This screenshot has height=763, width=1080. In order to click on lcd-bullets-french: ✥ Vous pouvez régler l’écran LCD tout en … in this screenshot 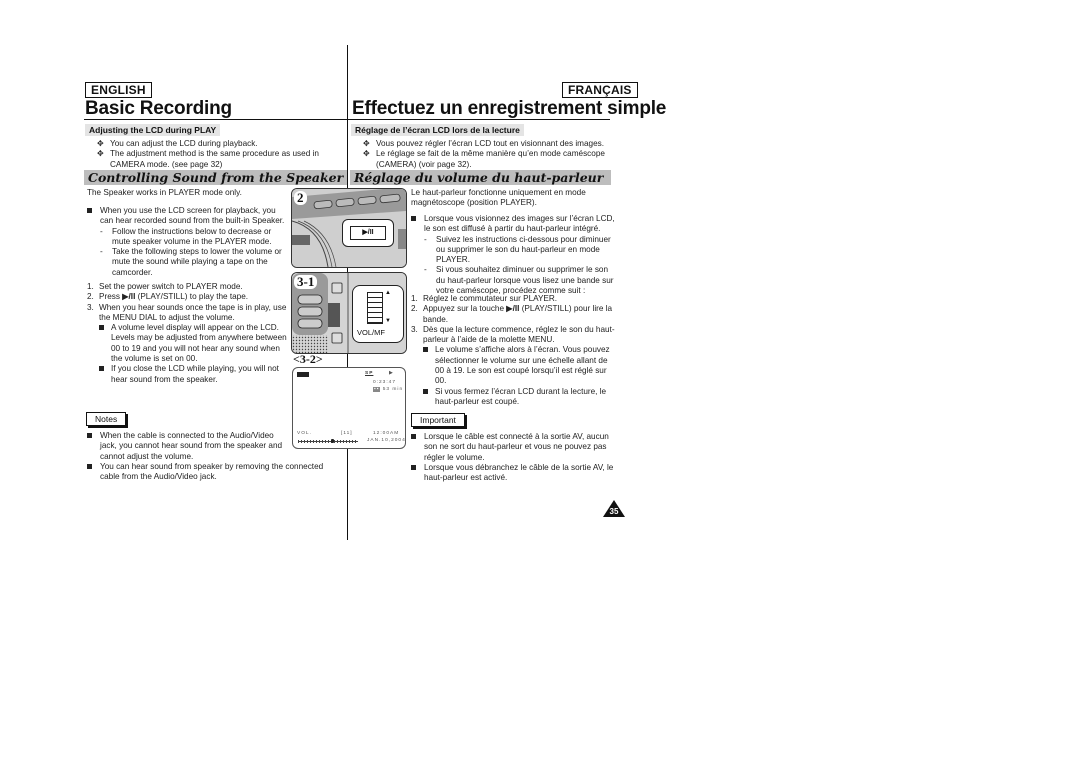, I will do `click(484, 154)`.